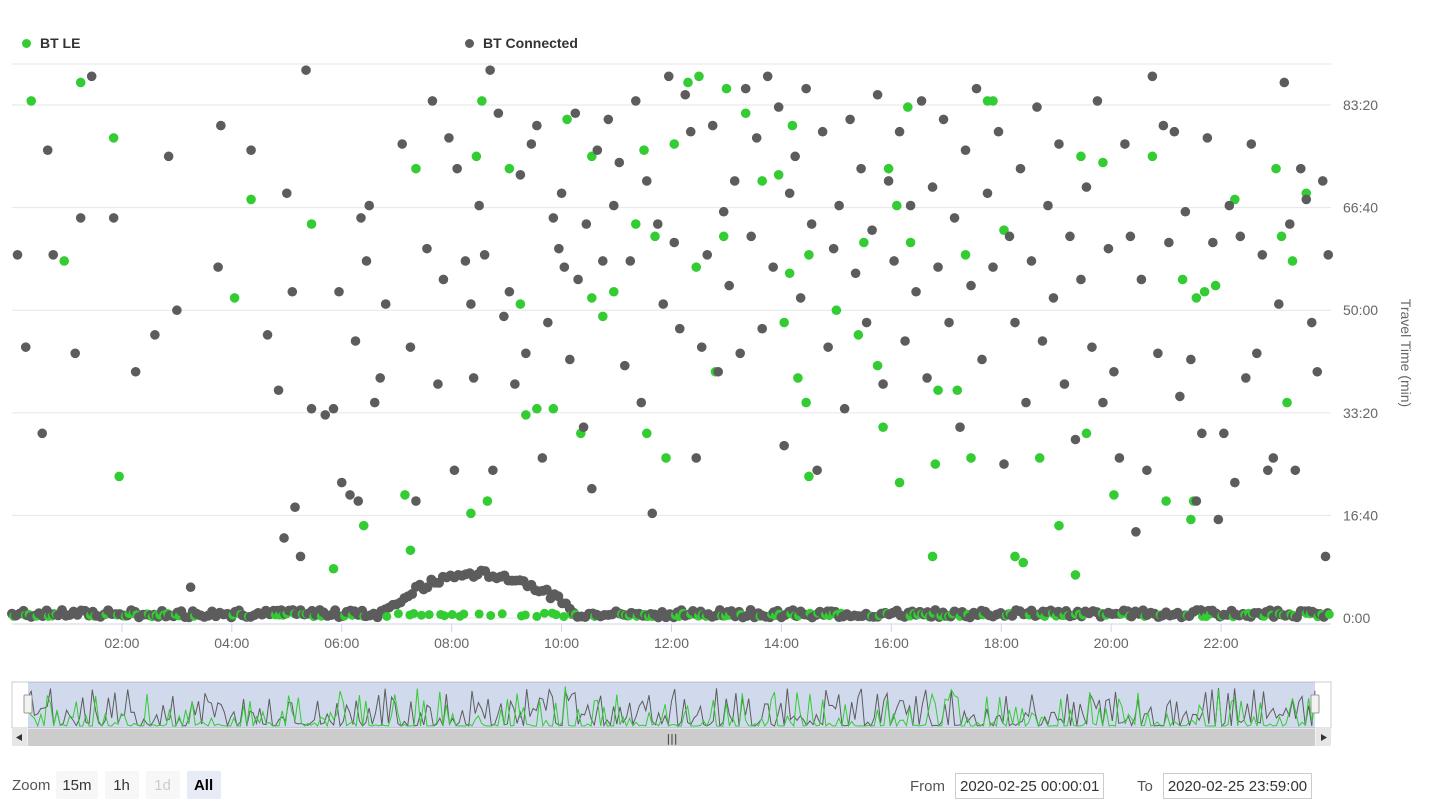 This screenshot has height=806, width=1439. I want to click on zoom-1h-button: 1h, so click(121, 785).